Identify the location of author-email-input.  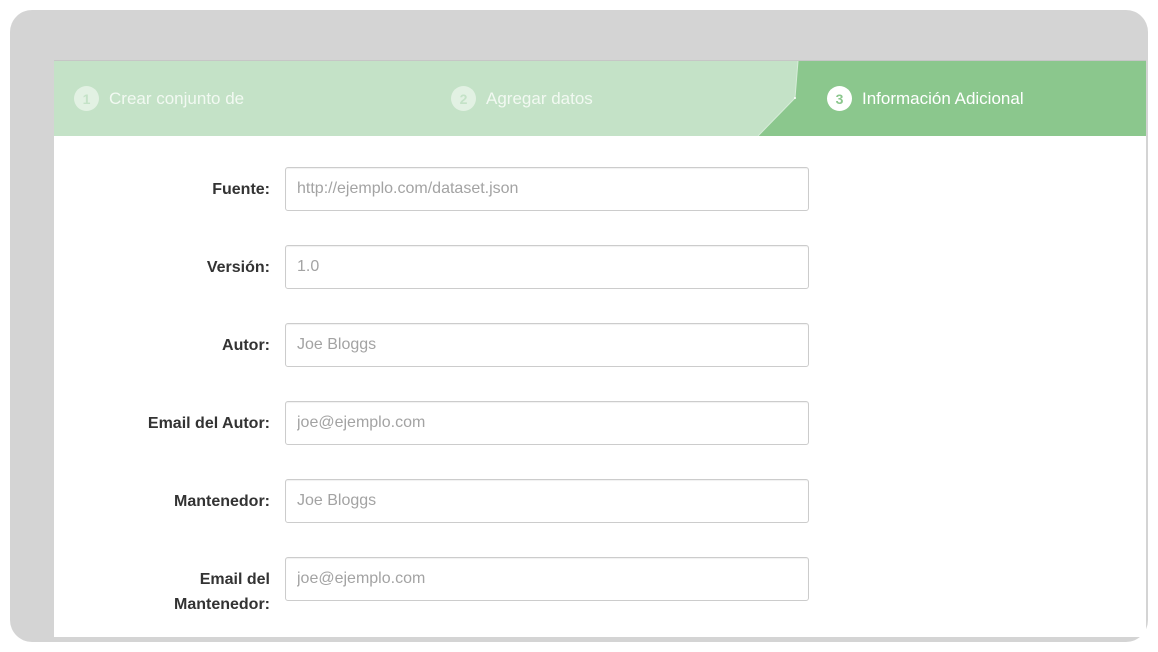
(547, 423).